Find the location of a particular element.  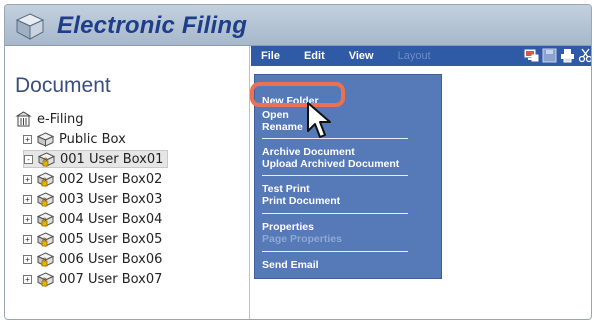

menu-item-print-document: Print Document is located at coordinates (301, 201).